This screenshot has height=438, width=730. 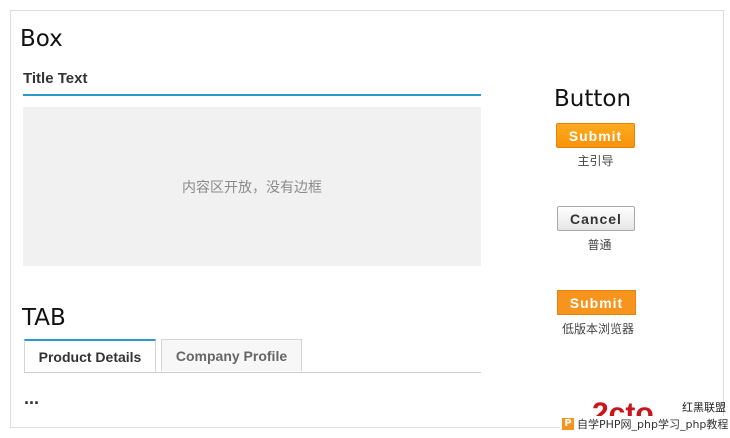 What do you see at coordinates (653, 424) in the screenshot?
I see `watermark-tagline-text: 自学PHP网_php学习_php教程` at bounding box center [653, 424].